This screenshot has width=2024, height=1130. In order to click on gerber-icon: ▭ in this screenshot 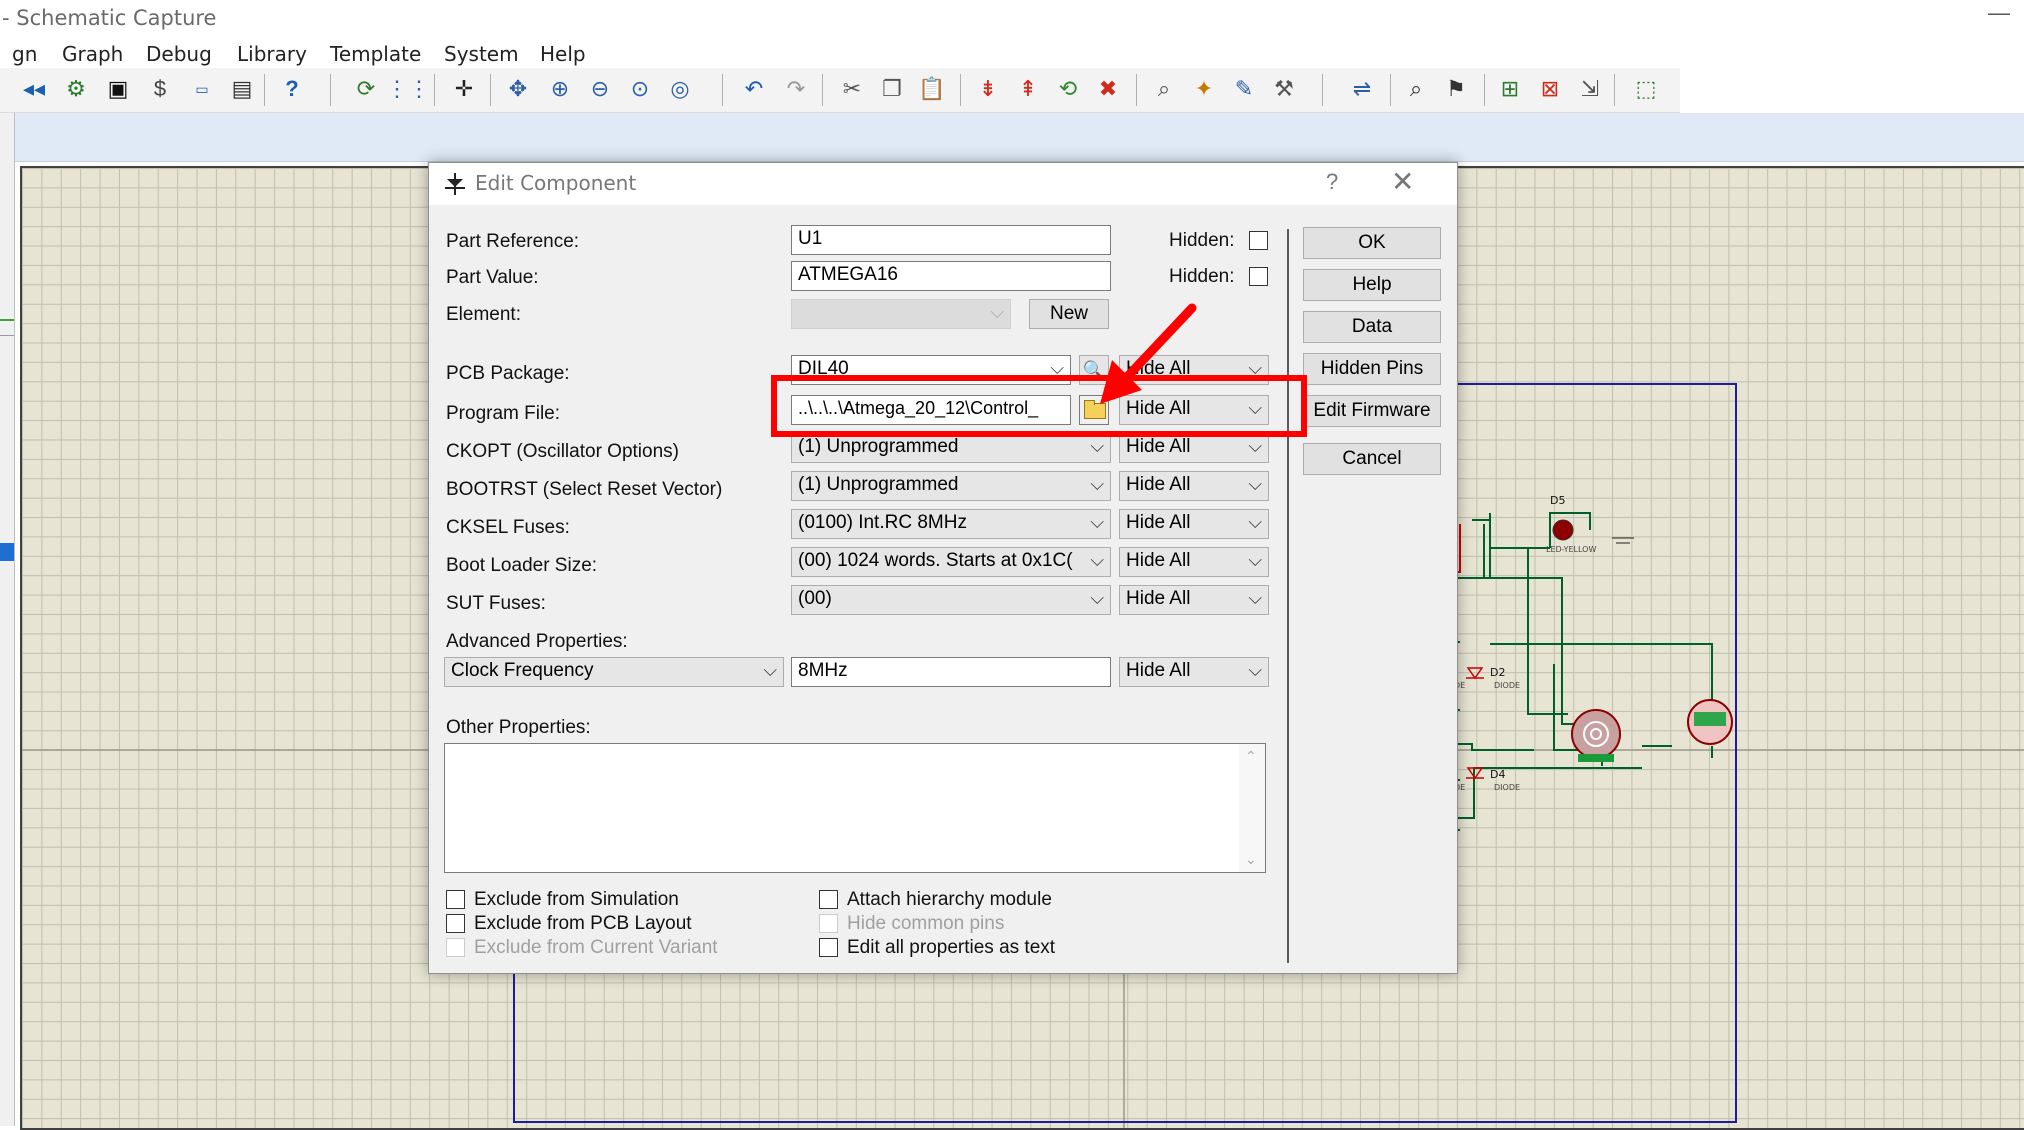, I will do `click(202, 89)`.